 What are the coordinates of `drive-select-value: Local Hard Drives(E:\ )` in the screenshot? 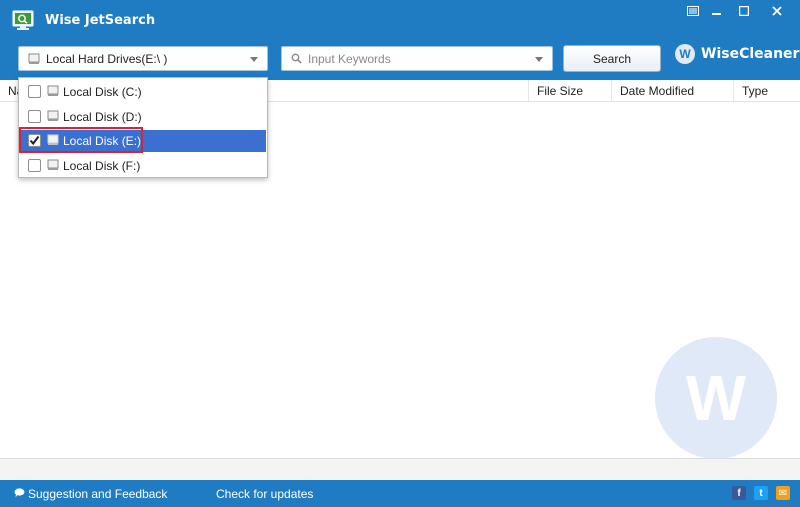 It's located at (107, 59).